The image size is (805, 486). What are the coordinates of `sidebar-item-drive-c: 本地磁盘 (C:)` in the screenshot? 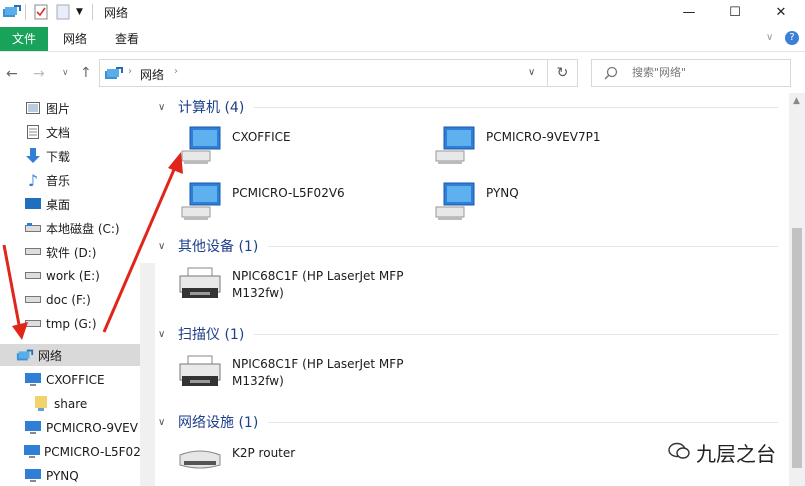 It's located at (70, 228).